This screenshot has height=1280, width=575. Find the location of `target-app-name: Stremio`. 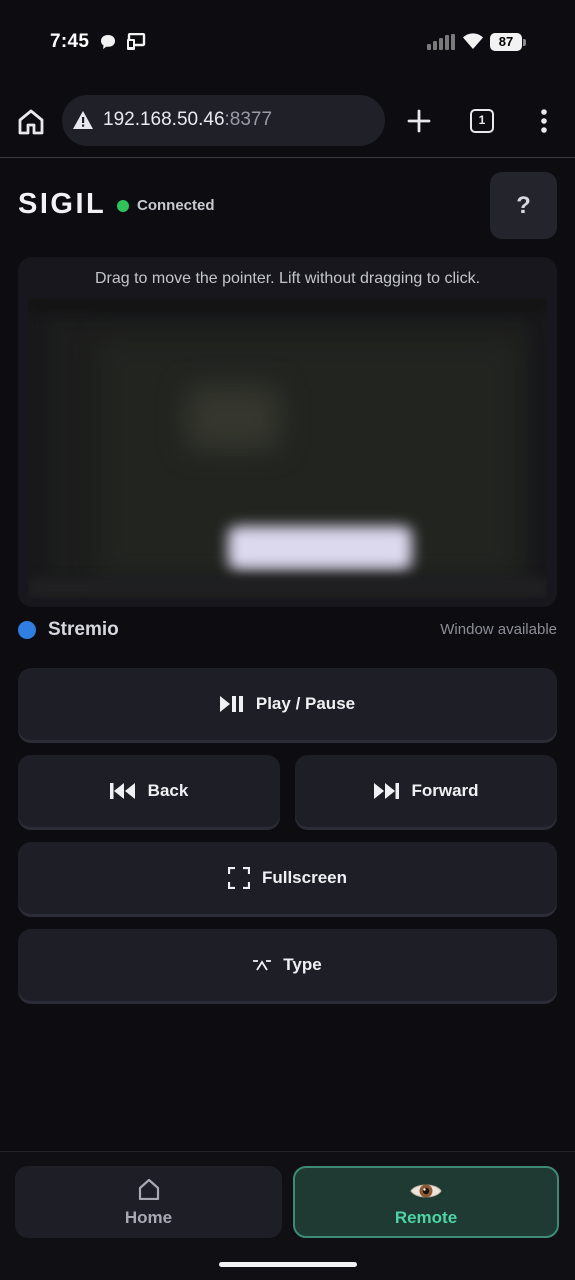

target-app-name: Stremio is located at coordinates (83, 629).